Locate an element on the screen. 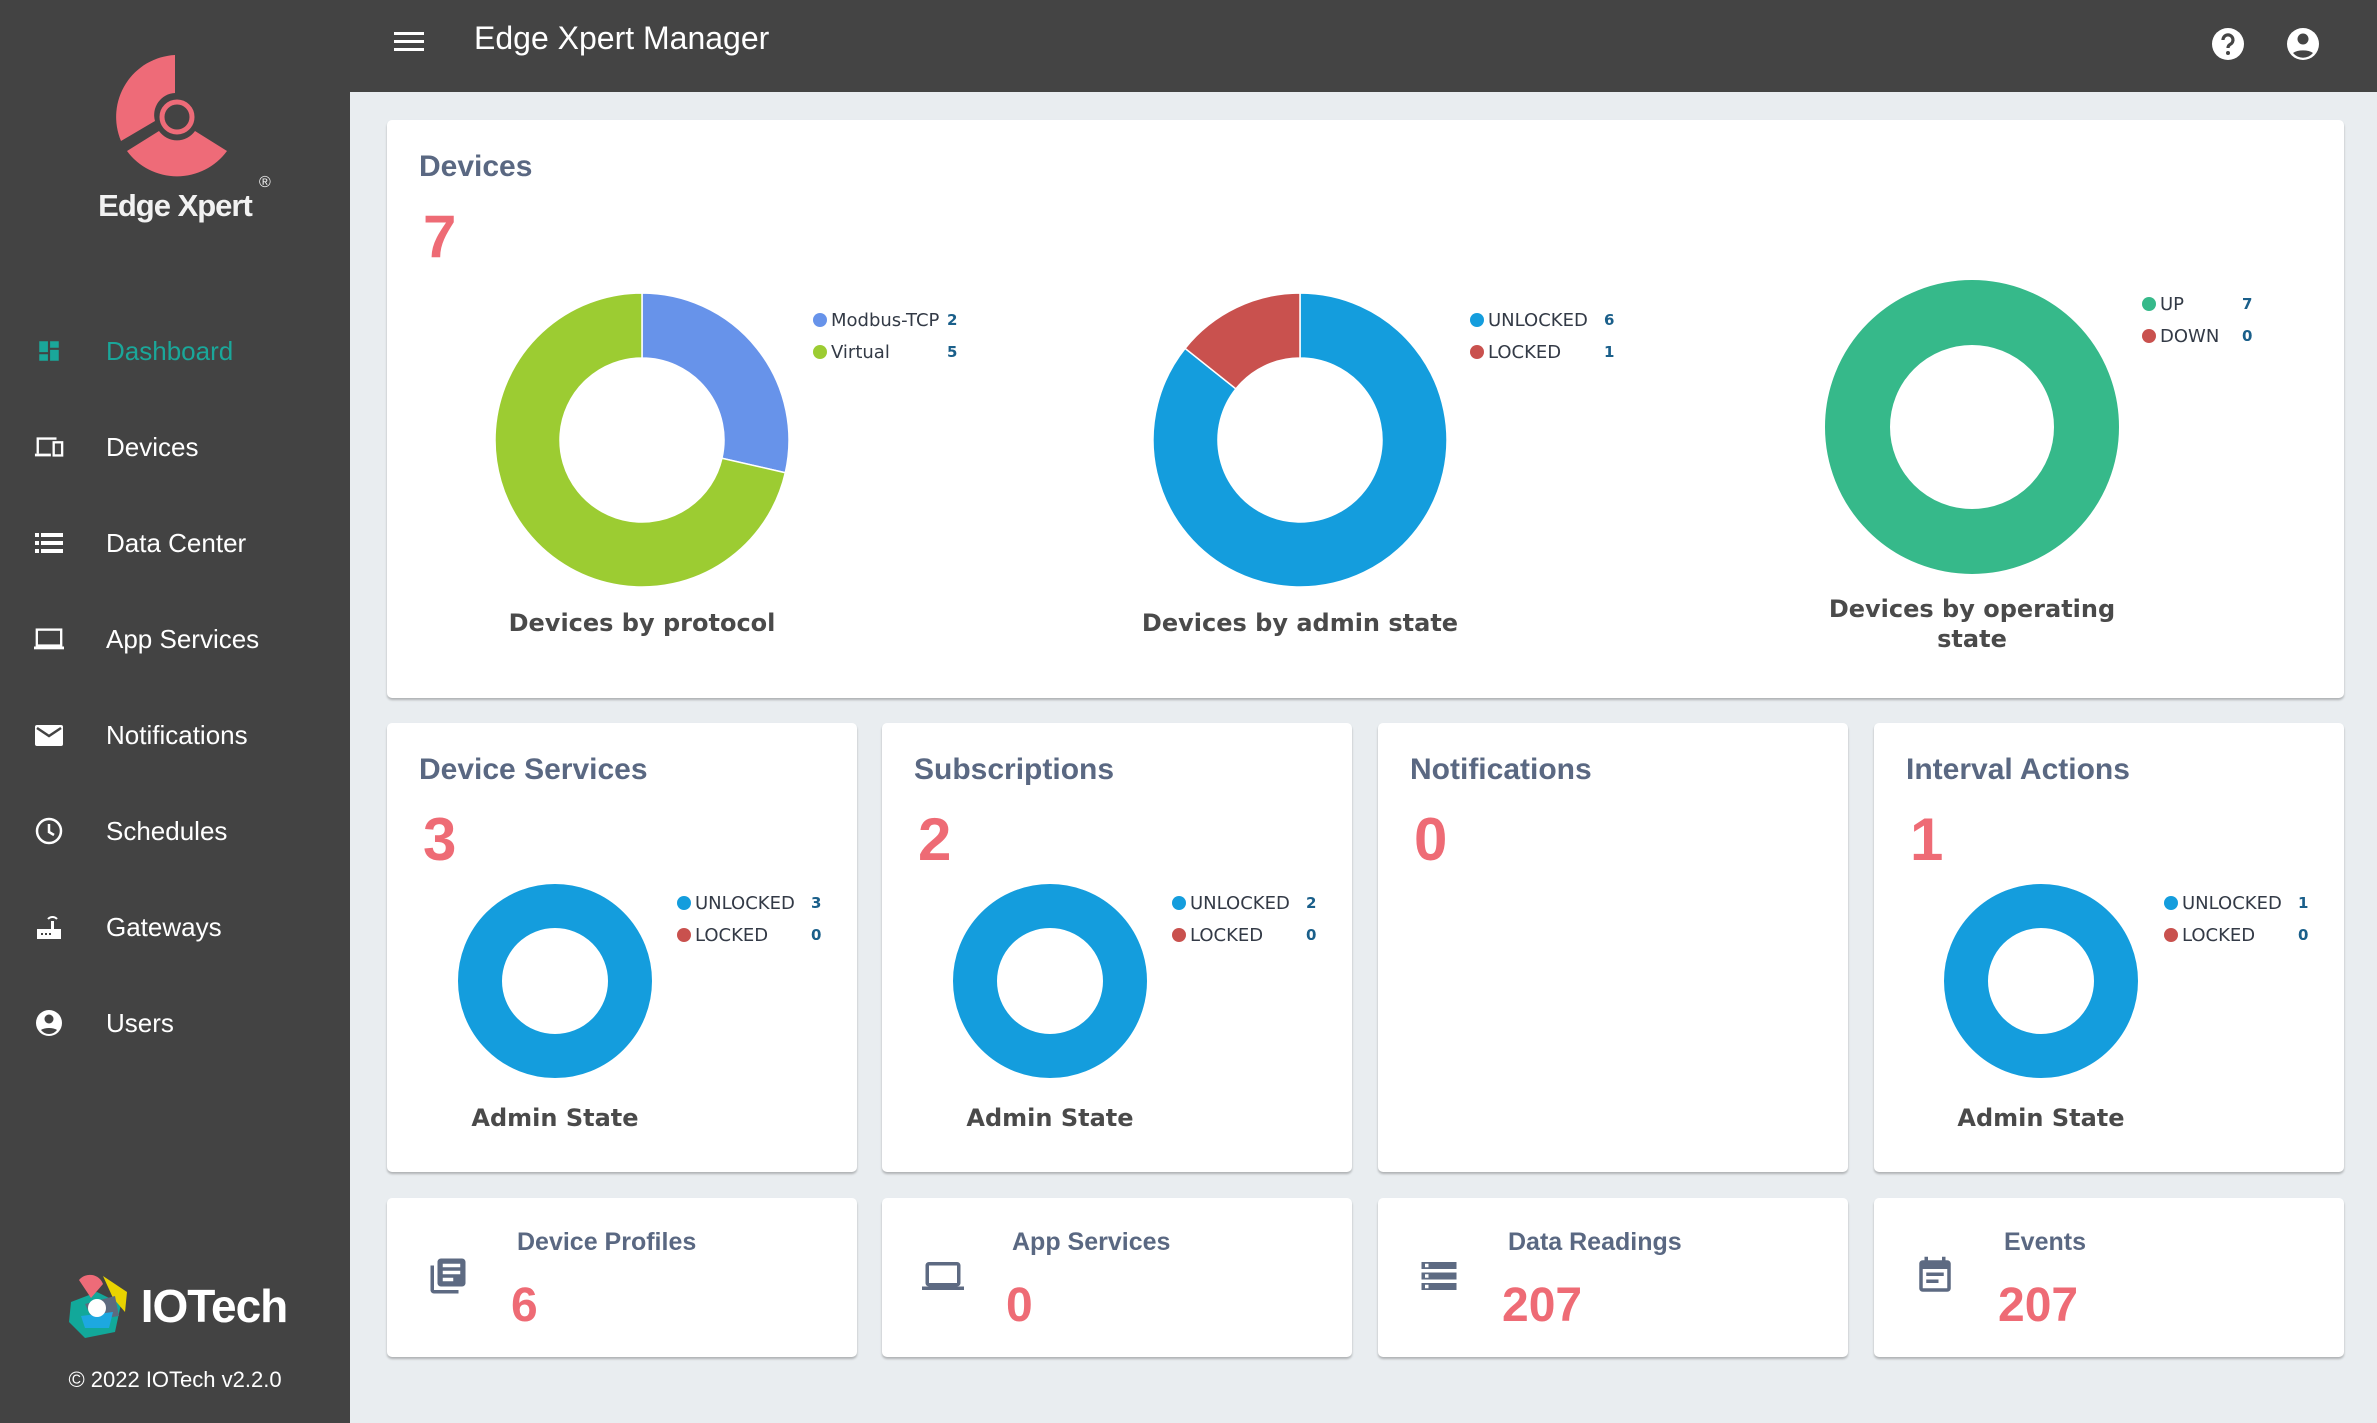 Image resolution: width=2377 pixels, height=1423 pixels. legend-item: UNLOCKED 2 is located at coordinates (1244, 903).